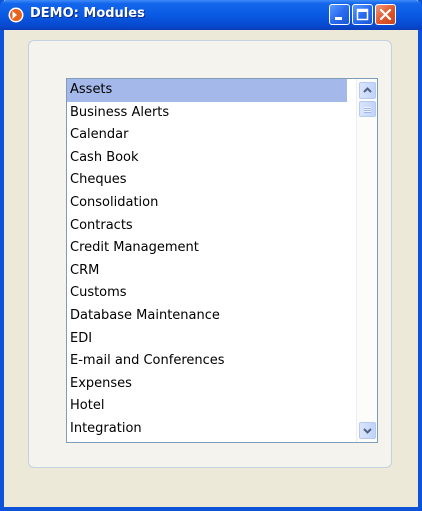 The image size is (422, 511). What do you see at coordinates (339, 14) in the screenshot?
I see `minimize-button` at bounding box center [339, 14].